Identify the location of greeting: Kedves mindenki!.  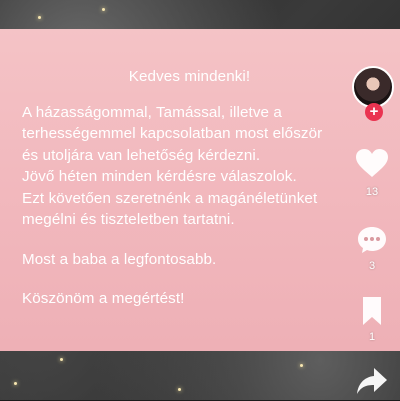
(189, 76).